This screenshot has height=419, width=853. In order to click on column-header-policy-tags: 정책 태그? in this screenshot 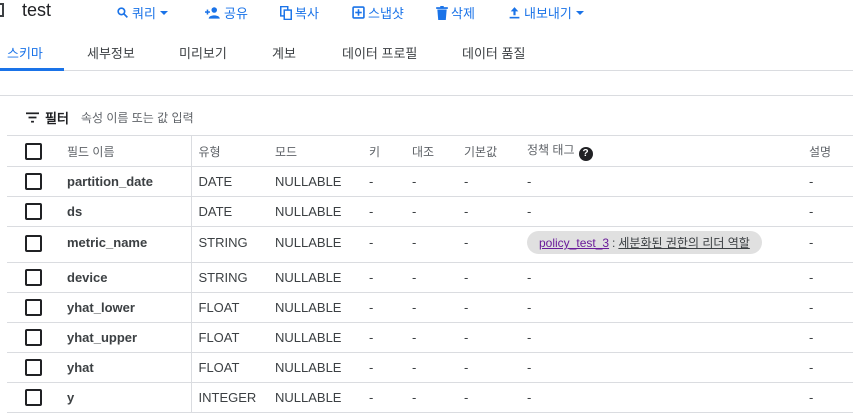, I will do `click(668, 151)`.